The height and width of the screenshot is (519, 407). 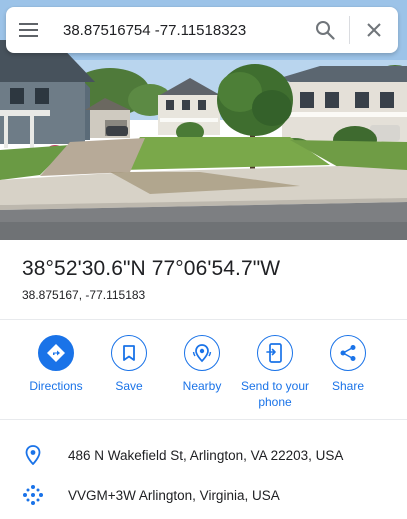 What do you see at coordinates (84, 295) in the screenshot?
I see `decimal-coordinates: 38.875167, -77.115183` at bounding box center [84, 295].